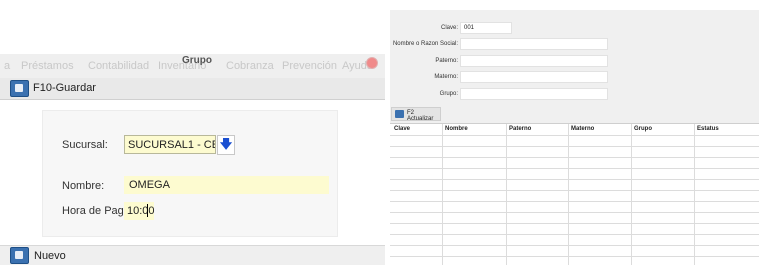 This screenshot has height=265, width=759. What do you see at coordinates (399, 114) in the screenshot?
I see `refresh-icon` at bounding box center [399, 114].